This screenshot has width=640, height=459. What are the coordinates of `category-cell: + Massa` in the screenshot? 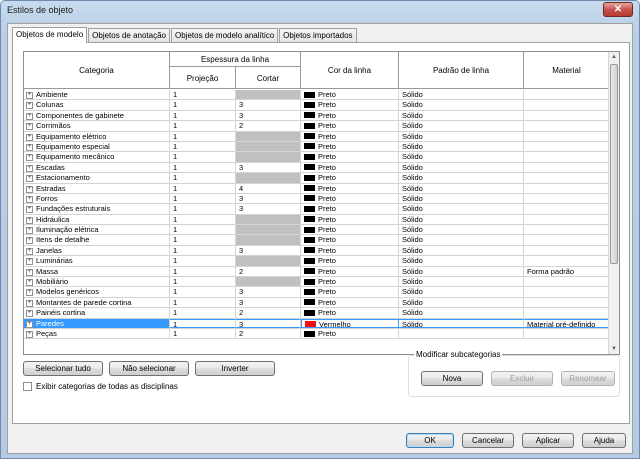 It's located at (97, 271).